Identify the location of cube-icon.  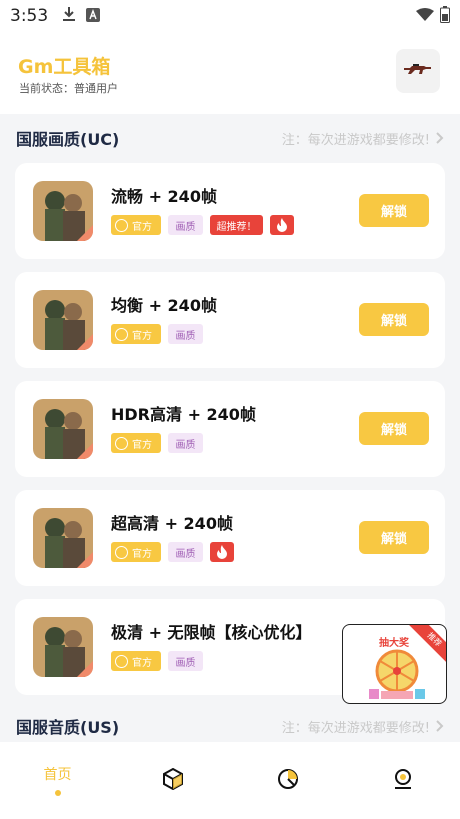
(173, 780).